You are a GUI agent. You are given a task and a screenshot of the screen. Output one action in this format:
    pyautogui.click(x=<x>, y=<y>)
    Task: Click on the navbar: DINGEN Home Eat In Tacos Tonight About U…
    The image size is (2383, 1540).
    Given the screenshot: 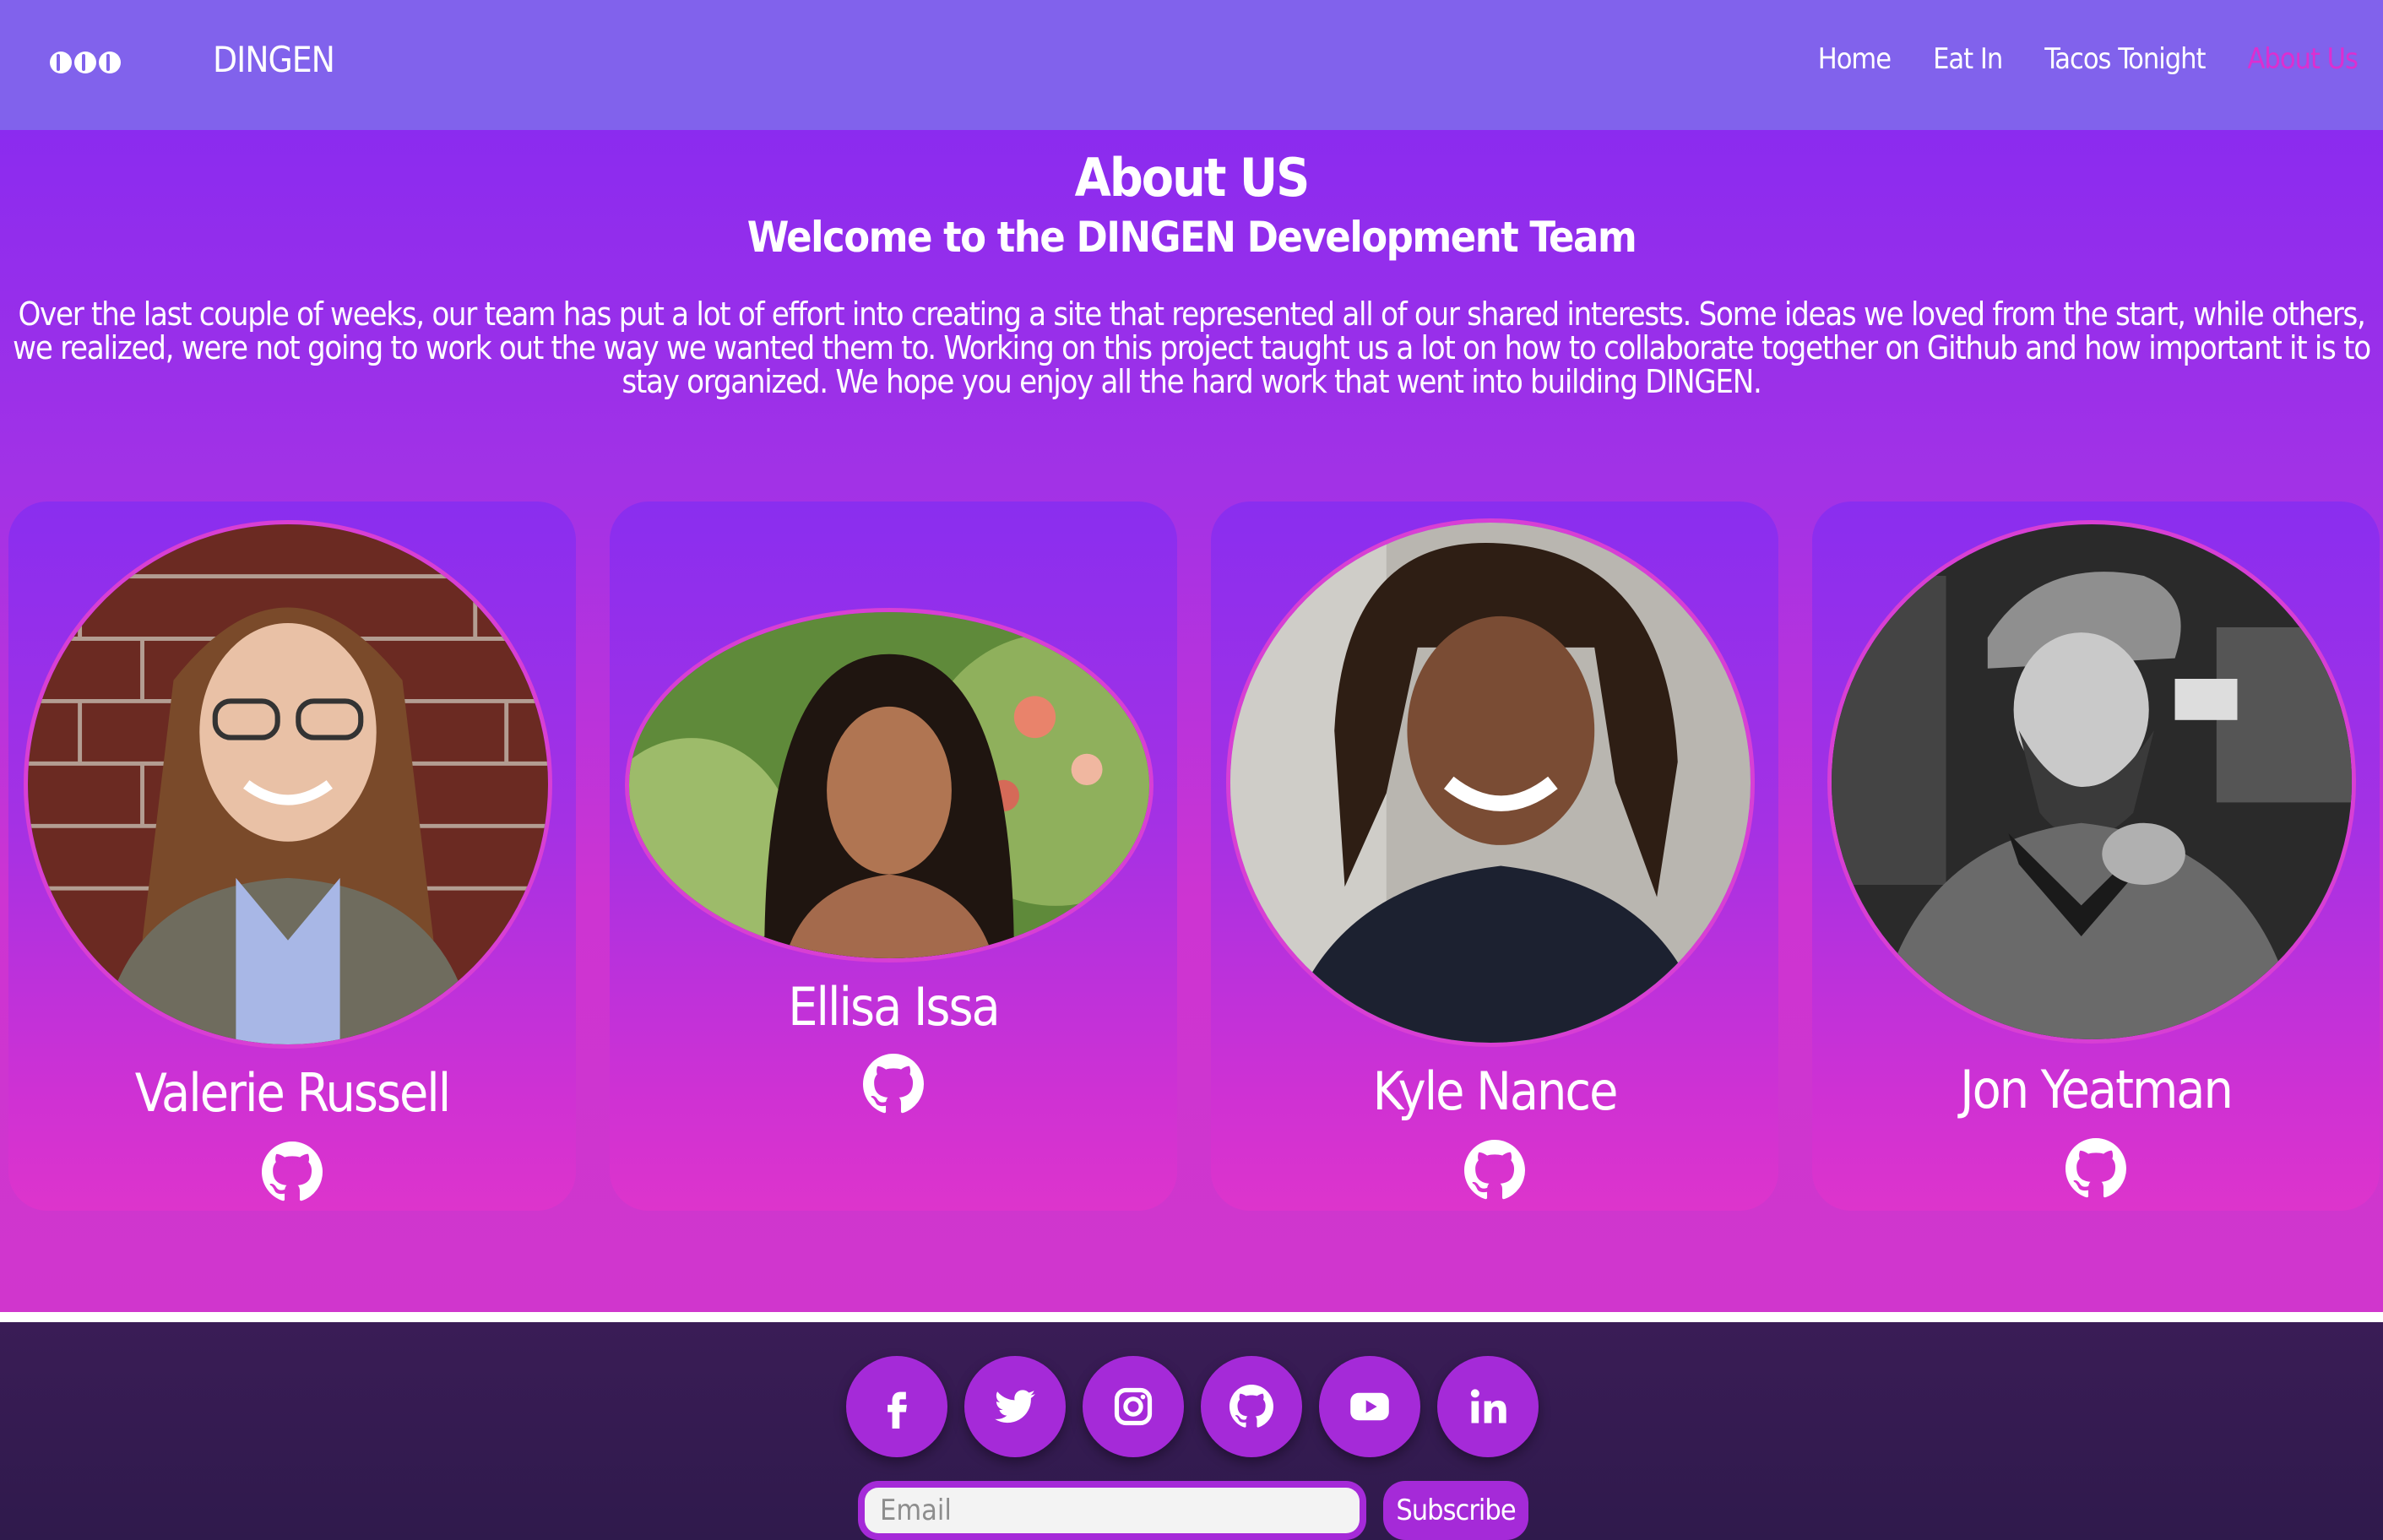 What is the action you would take?
    pyautogui.click(x=1191, y=65)
    